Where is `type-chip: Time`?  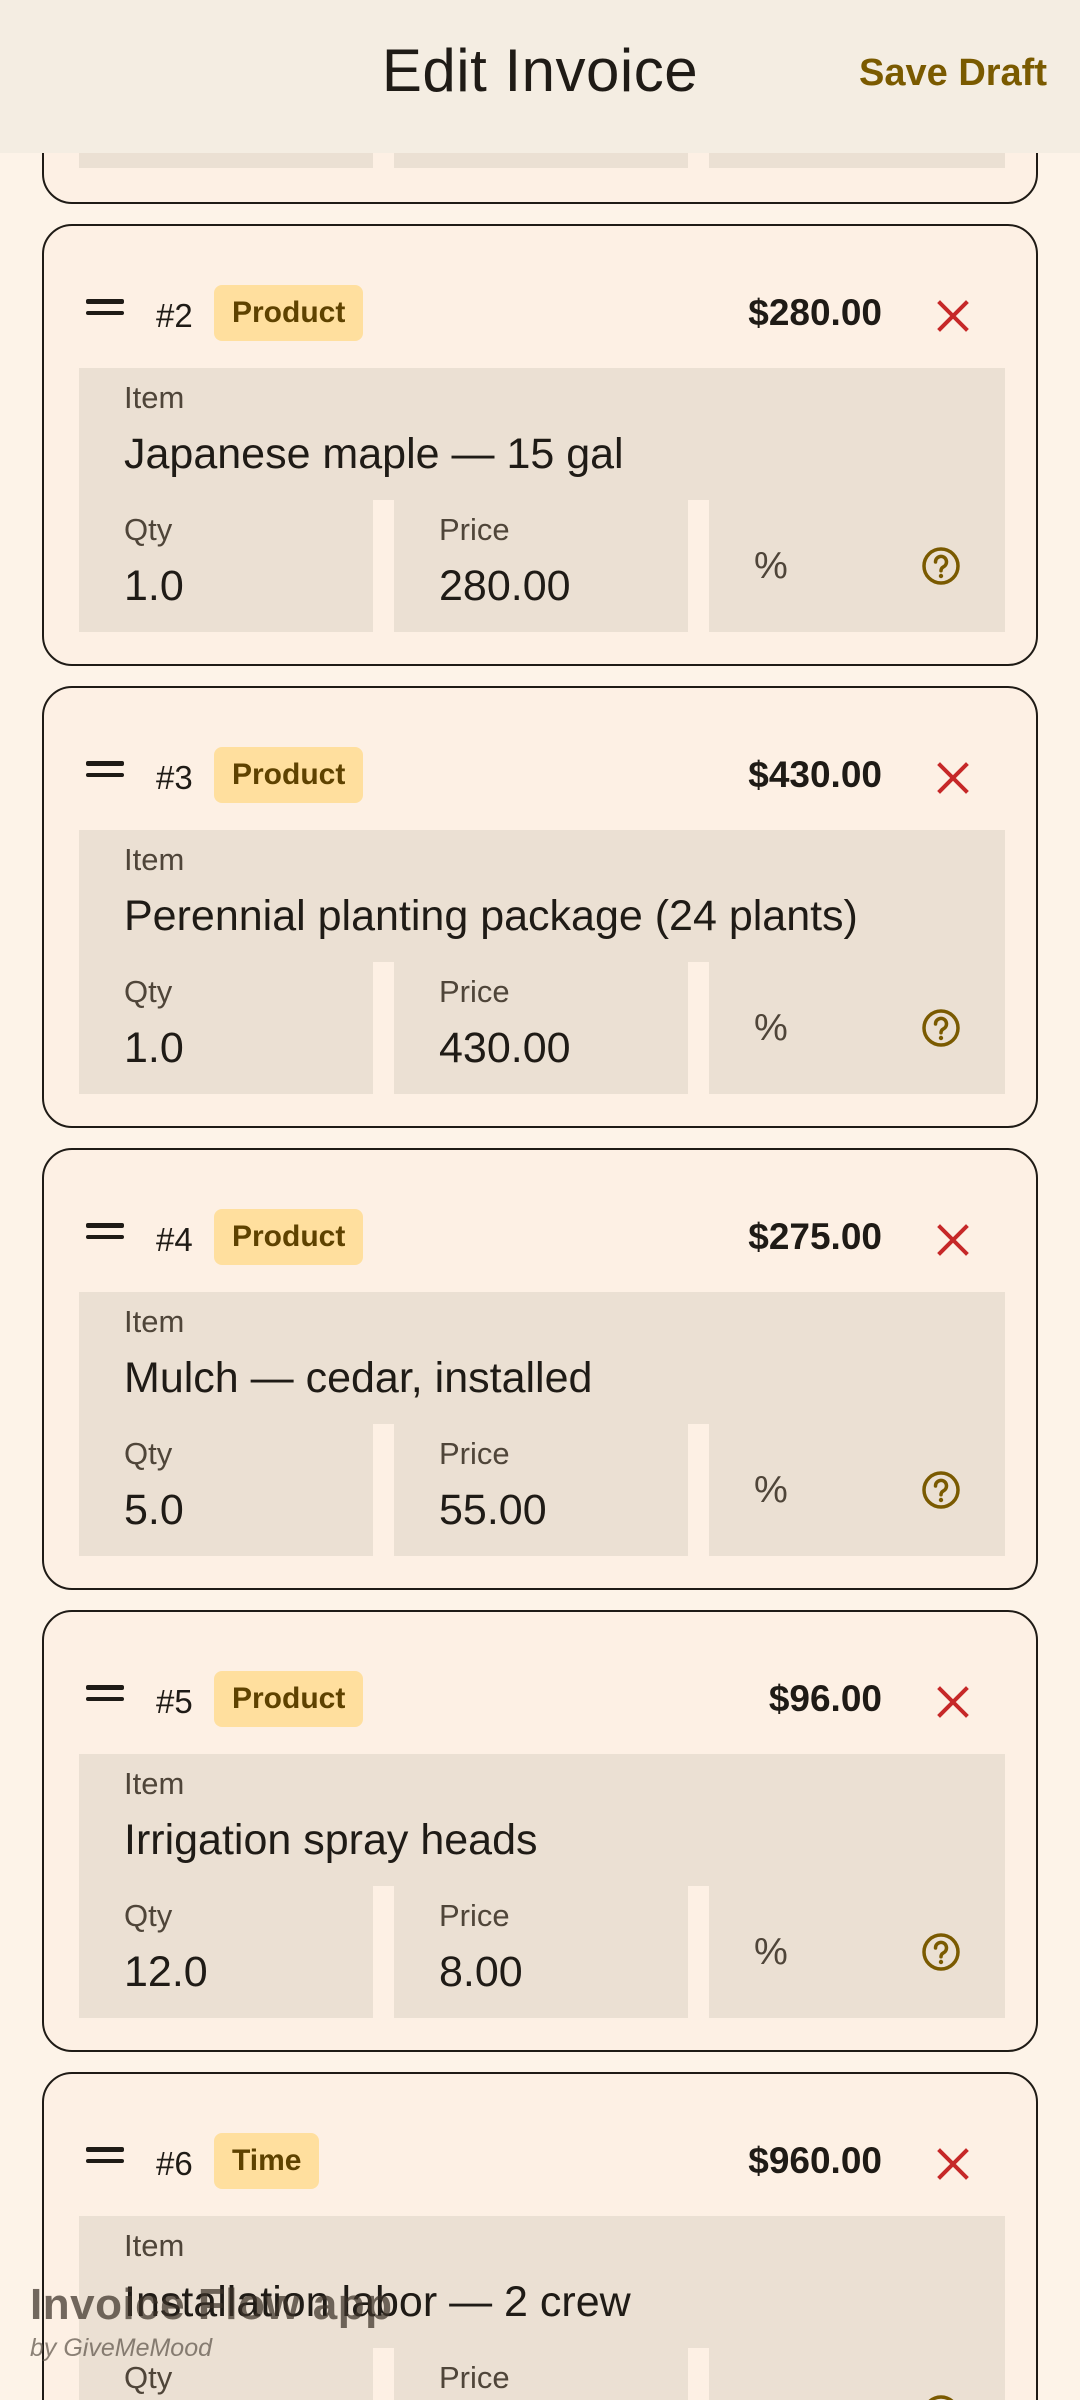 type-chip: Time is located at coordinates (267, 2161).